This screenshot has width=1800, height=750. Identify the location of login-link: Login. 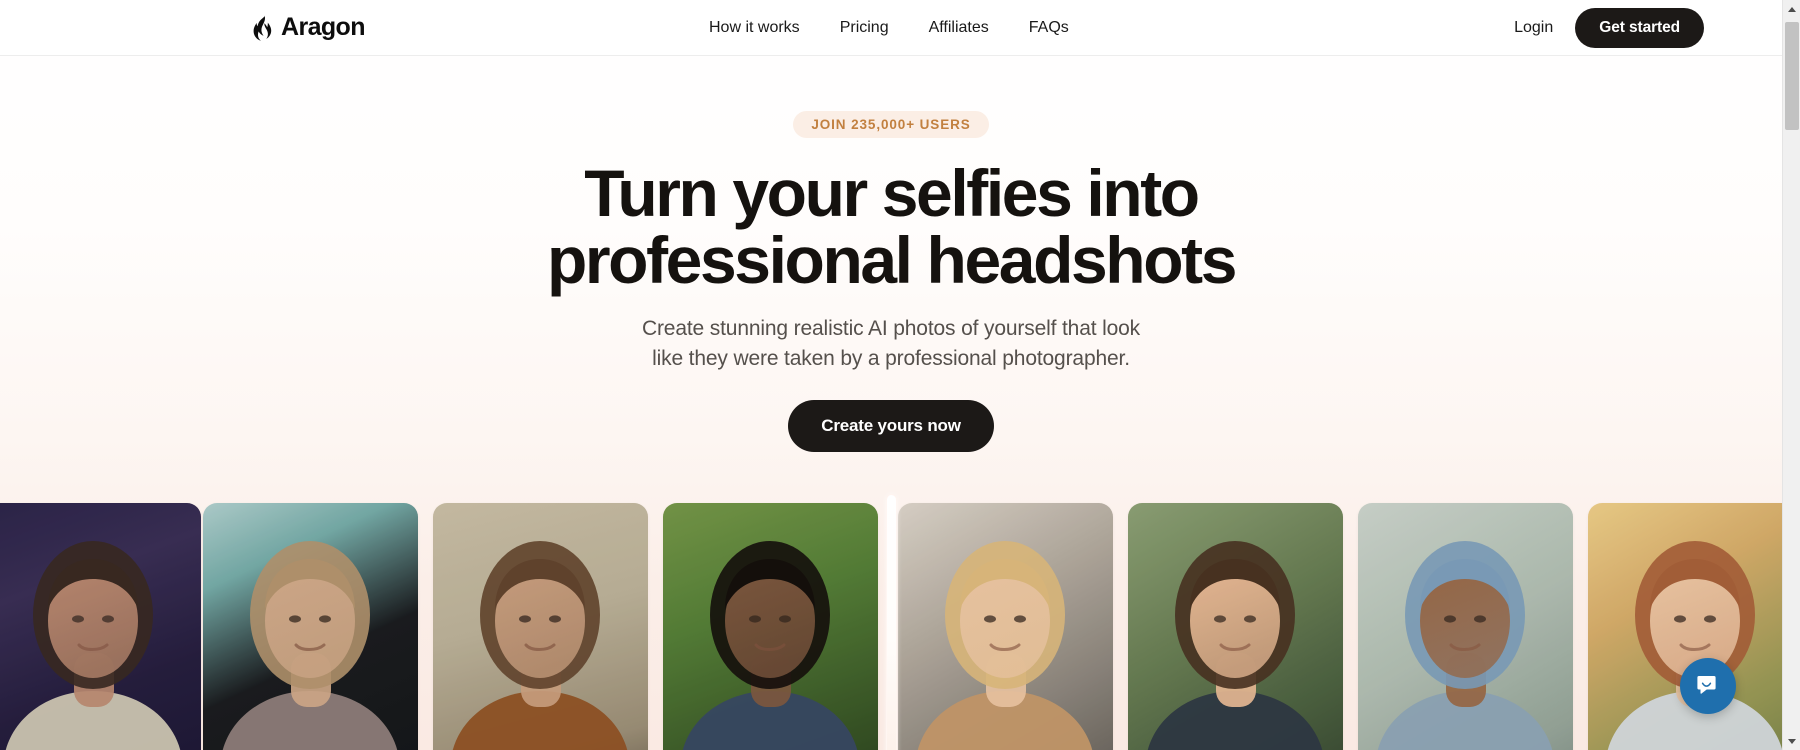
(1533, 27).